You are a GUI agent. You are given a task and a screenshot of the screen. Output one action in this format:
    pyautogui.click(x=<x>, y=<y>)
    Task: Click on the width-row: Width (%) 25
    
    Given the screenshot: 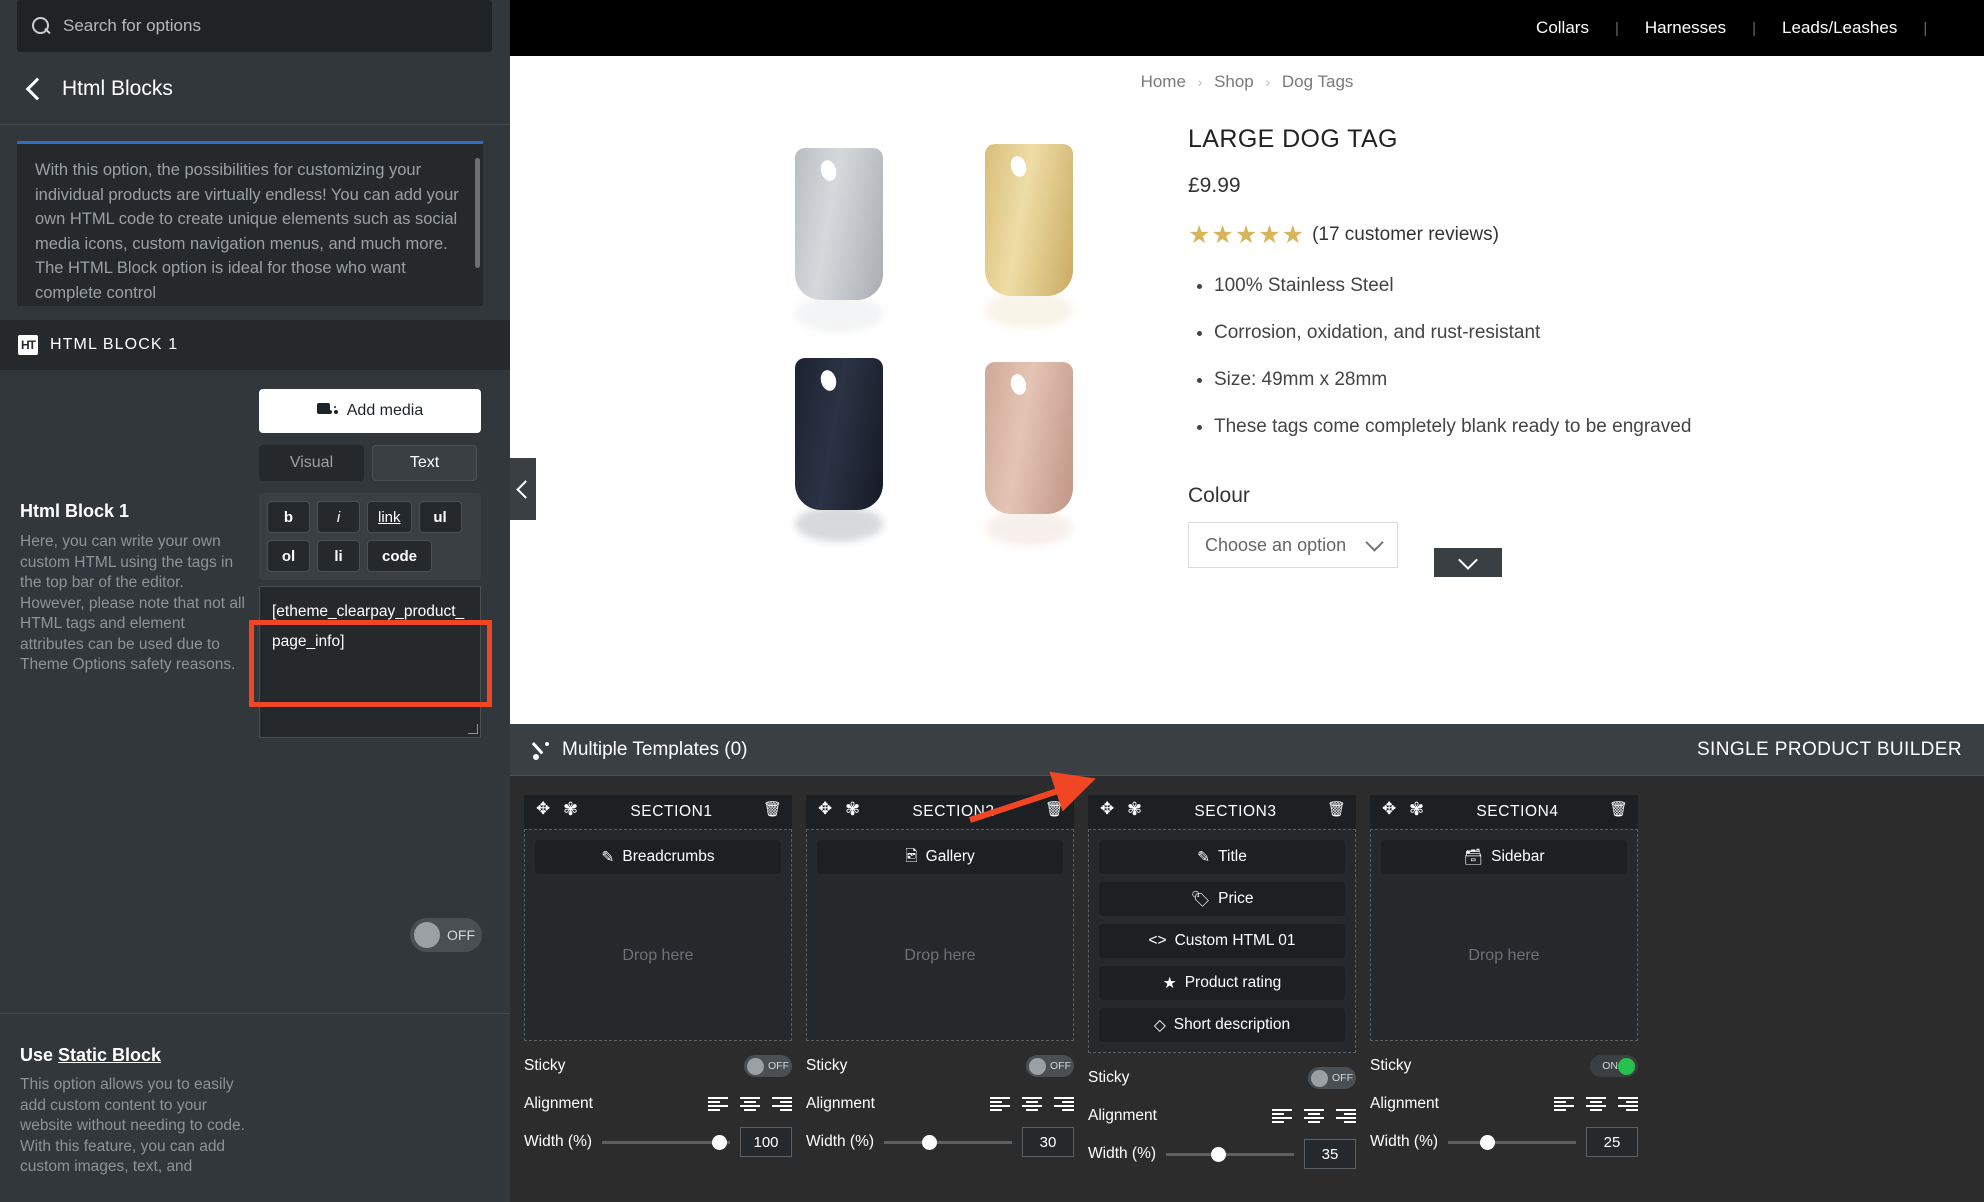 What is the action you would take?
    pyautogui.click(x=1504, y=1142)
    